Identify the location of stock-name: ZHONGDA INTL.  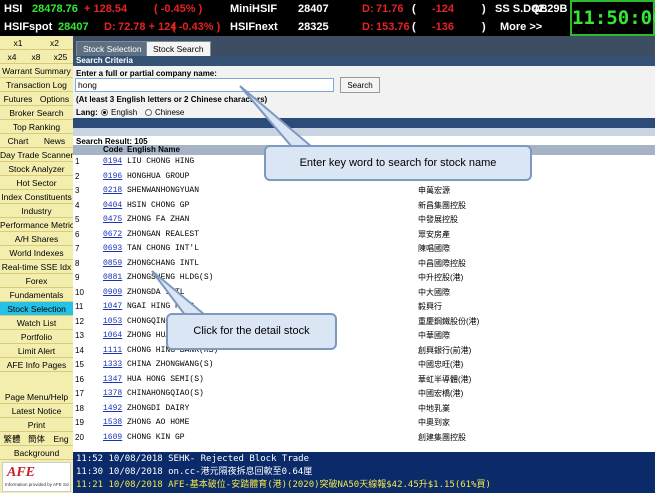
(156, 292).